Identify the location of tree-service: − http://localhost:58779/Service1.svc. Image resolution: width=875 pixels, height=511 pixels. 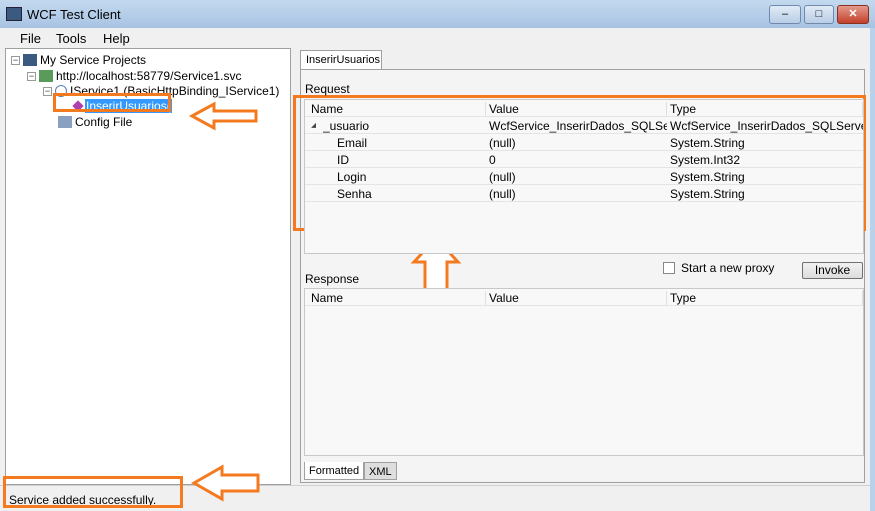
(134, 76).